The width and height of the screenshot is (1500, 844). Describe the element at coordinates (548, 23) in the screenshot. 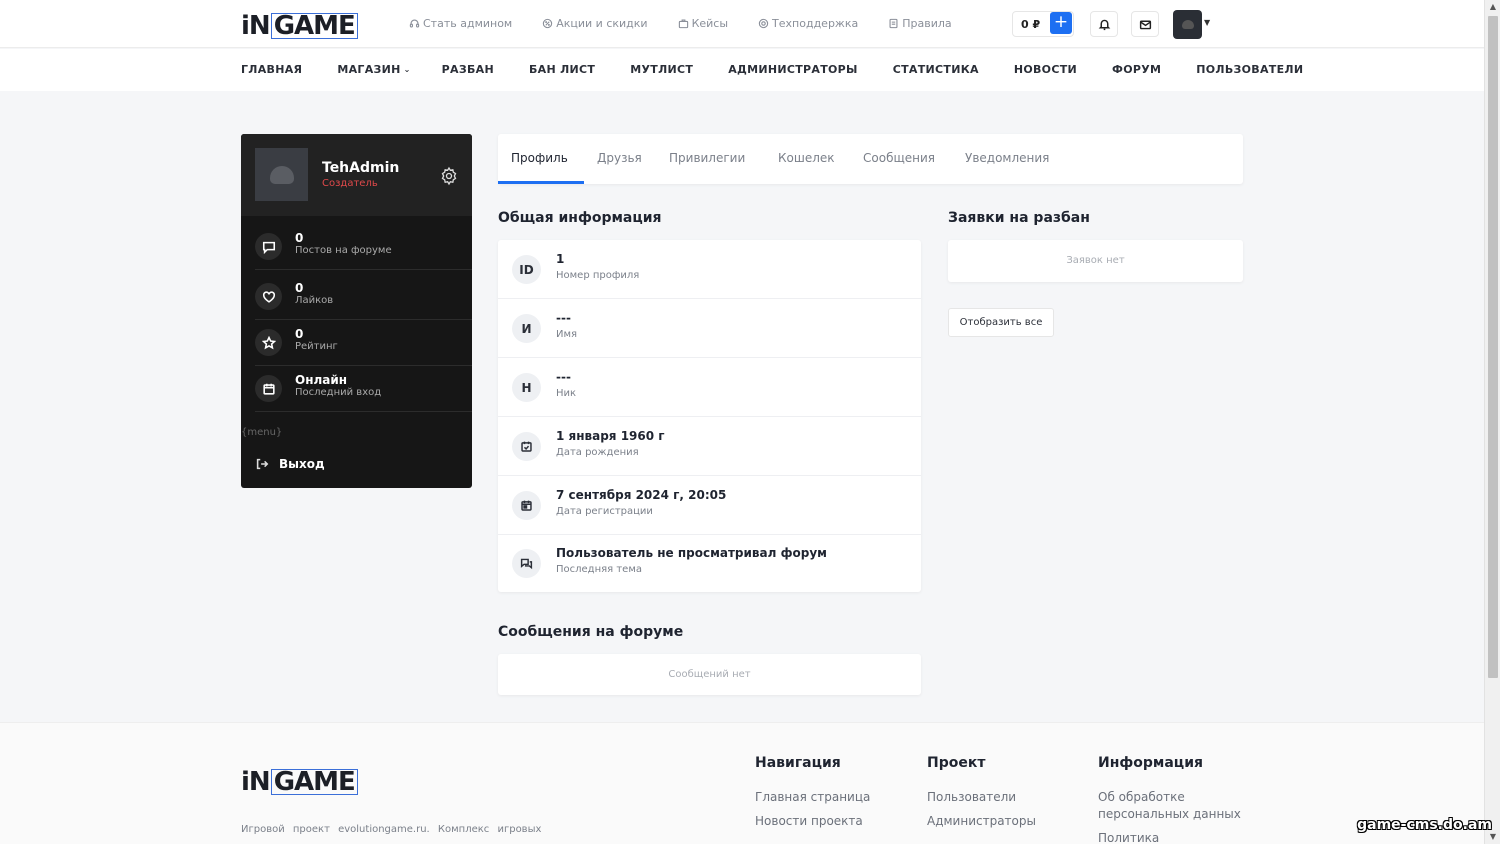

I see `discount-icon` at that location.